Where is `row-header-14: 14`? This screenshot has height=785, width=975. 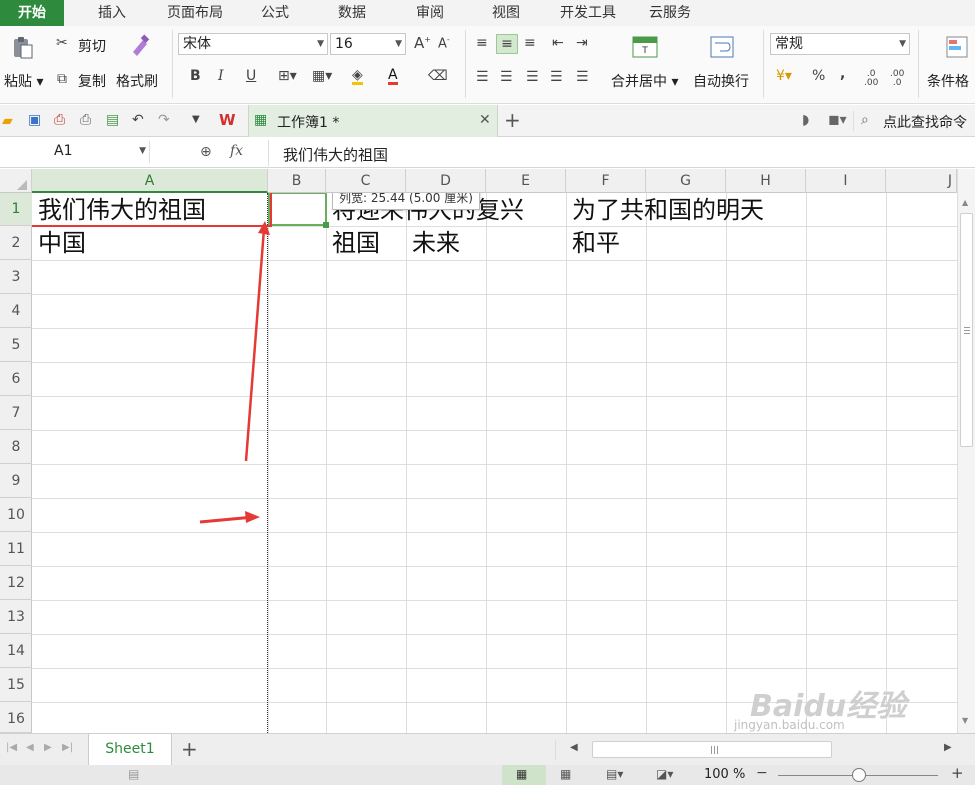
row-header-14: 14 is located at coordinates (16, 651).